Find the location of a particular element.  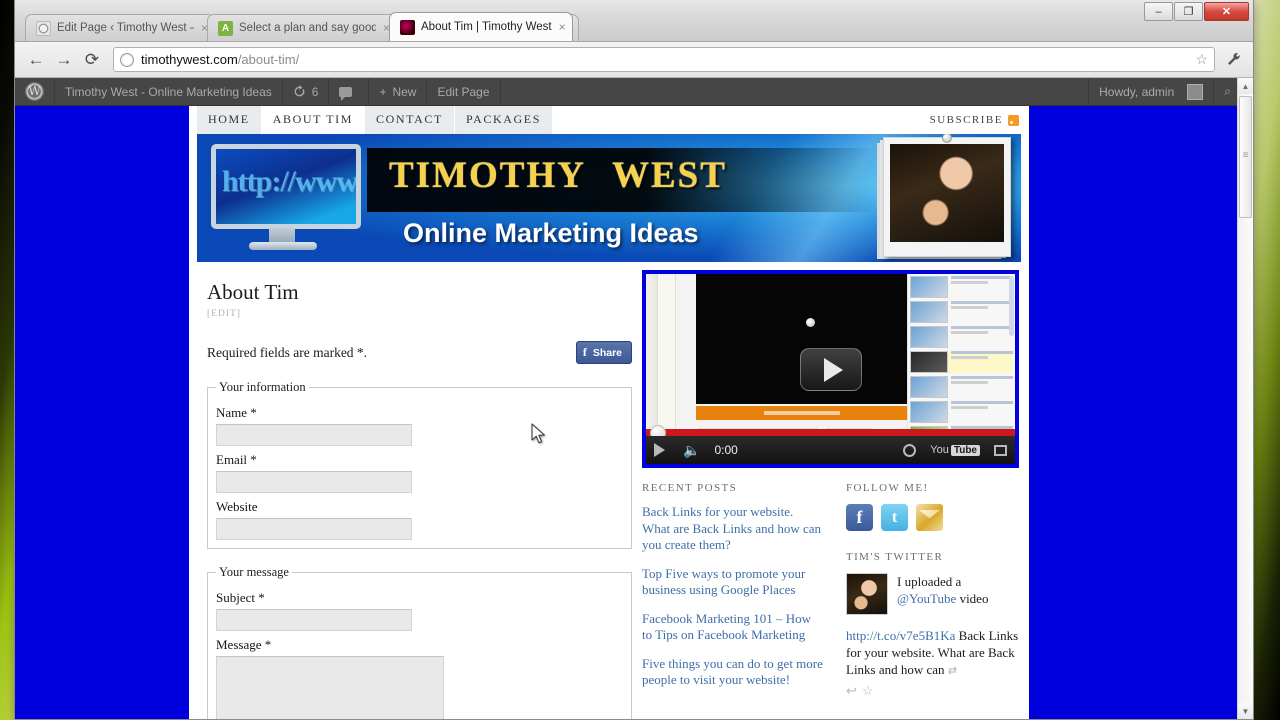

search-icon: ⌕ is located at coordinates (1227, 91).